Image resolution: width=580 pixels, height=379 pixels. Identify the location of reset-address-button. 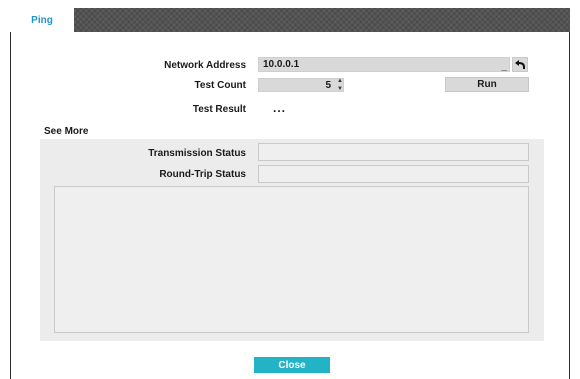
(520, 64).